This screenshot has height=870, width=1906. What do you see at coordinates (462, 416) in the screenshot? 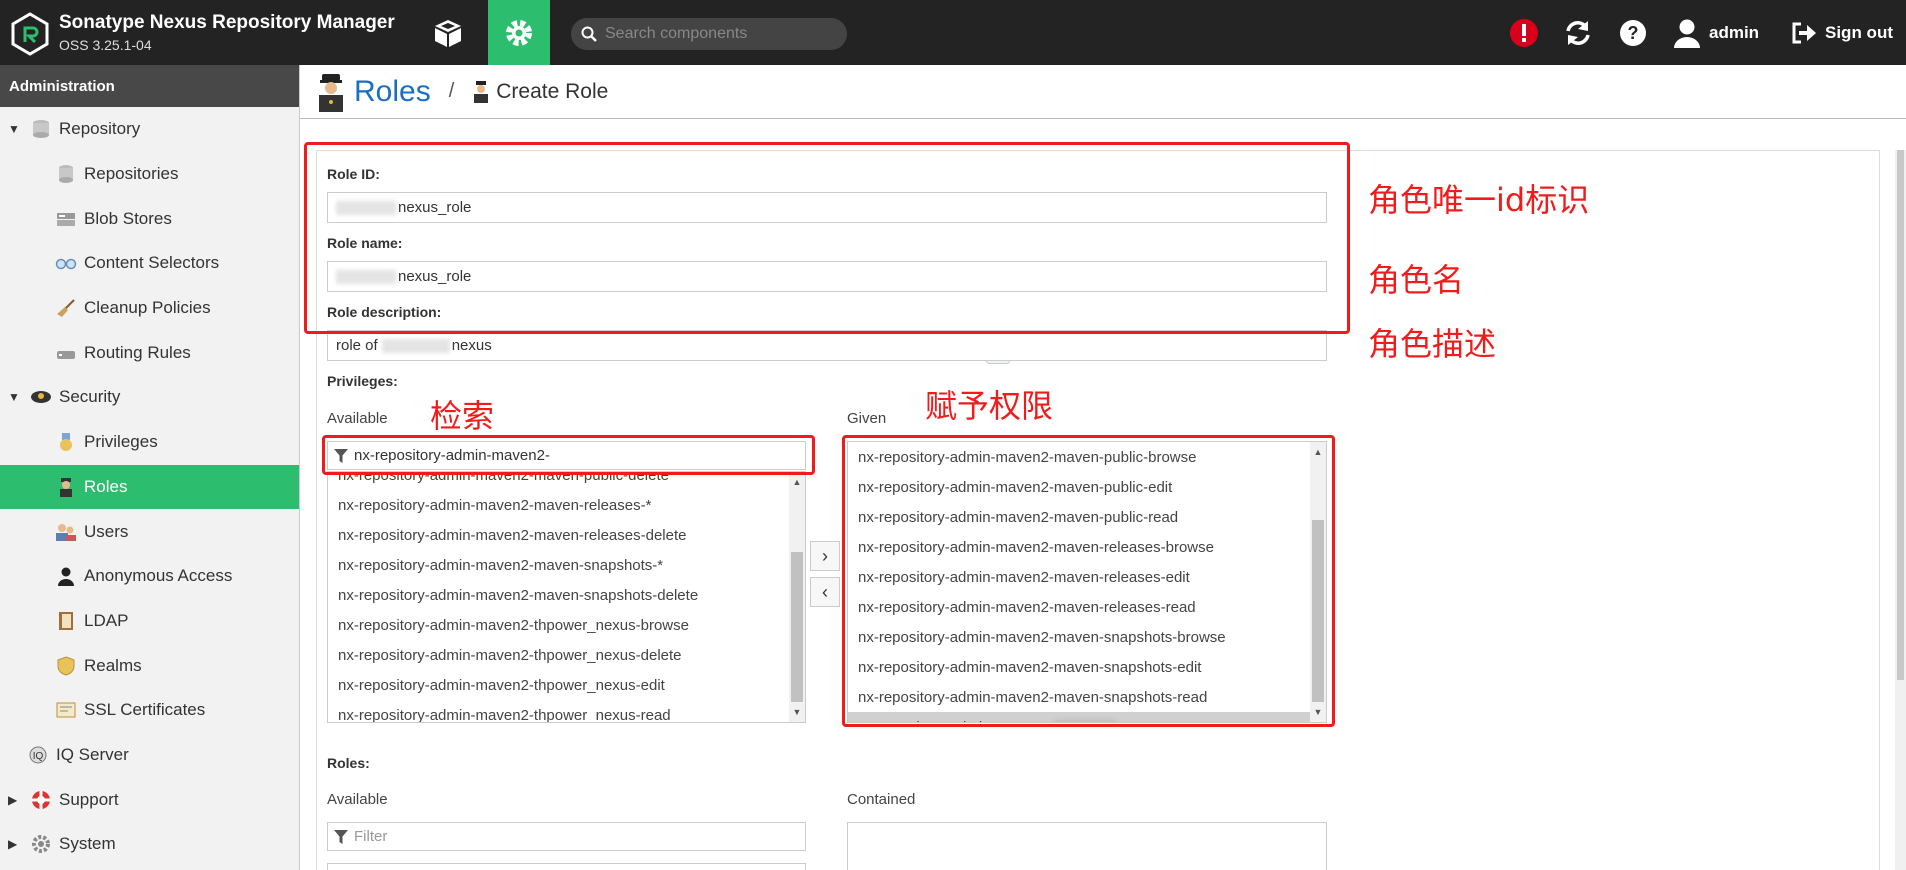
I see `annotation-search: 检索` at bounding box center [462, 416].